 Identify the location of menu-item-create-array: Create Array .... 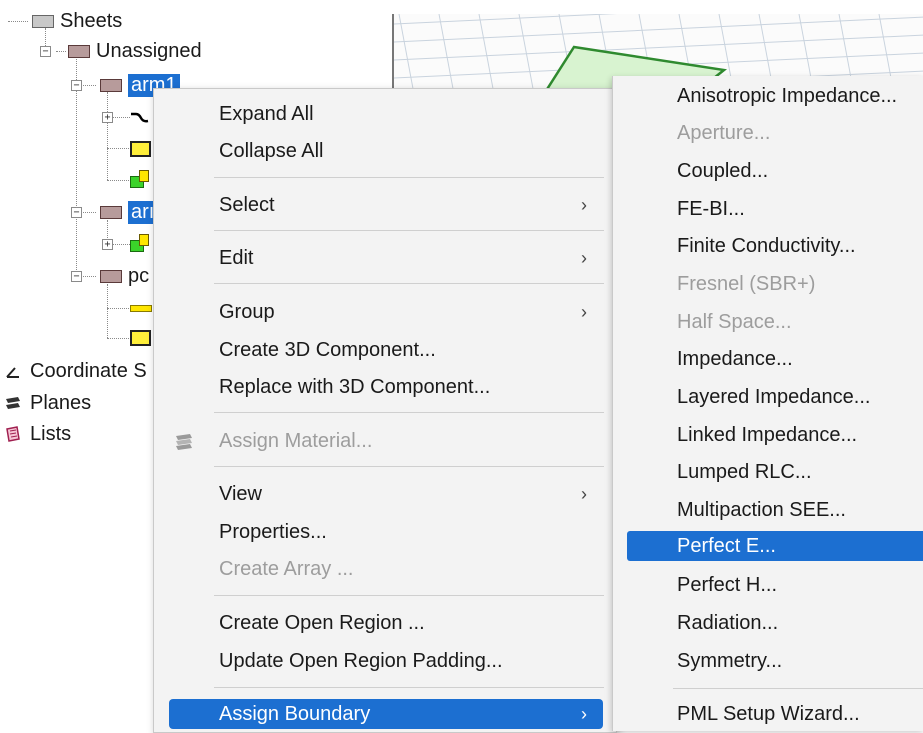
(386, 569).